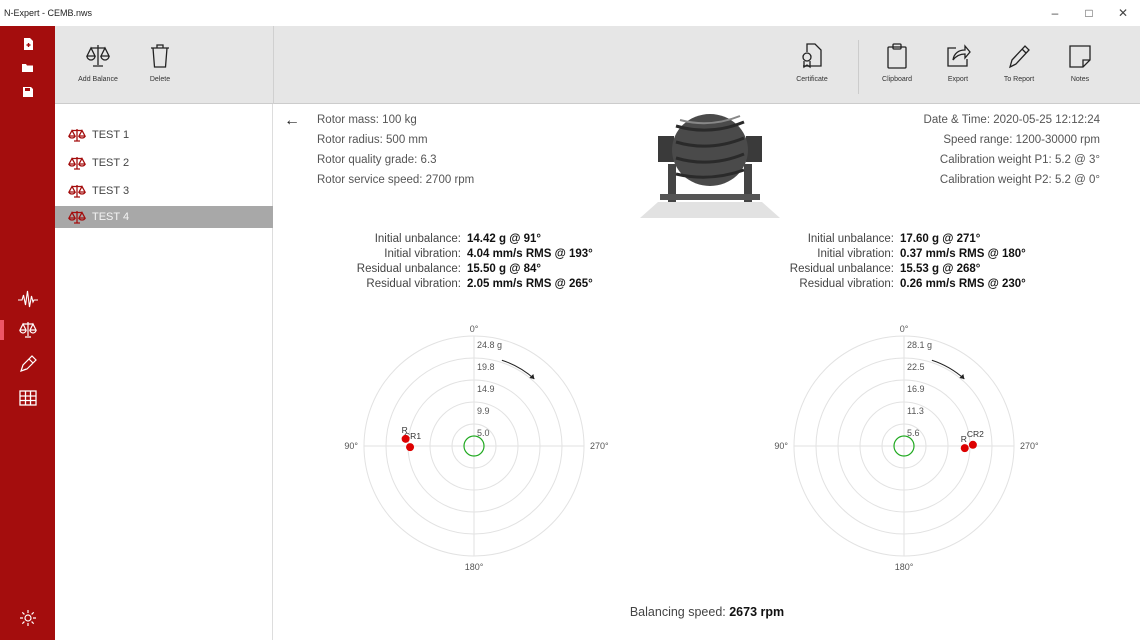 This screenshot has height=640, width=1140. What do you see at coordinates (963, 254) in the screenshot?
I see `initial-vibration-value: 0.37 mm/s RMS @ 180°` at bounding box center [963, 254].